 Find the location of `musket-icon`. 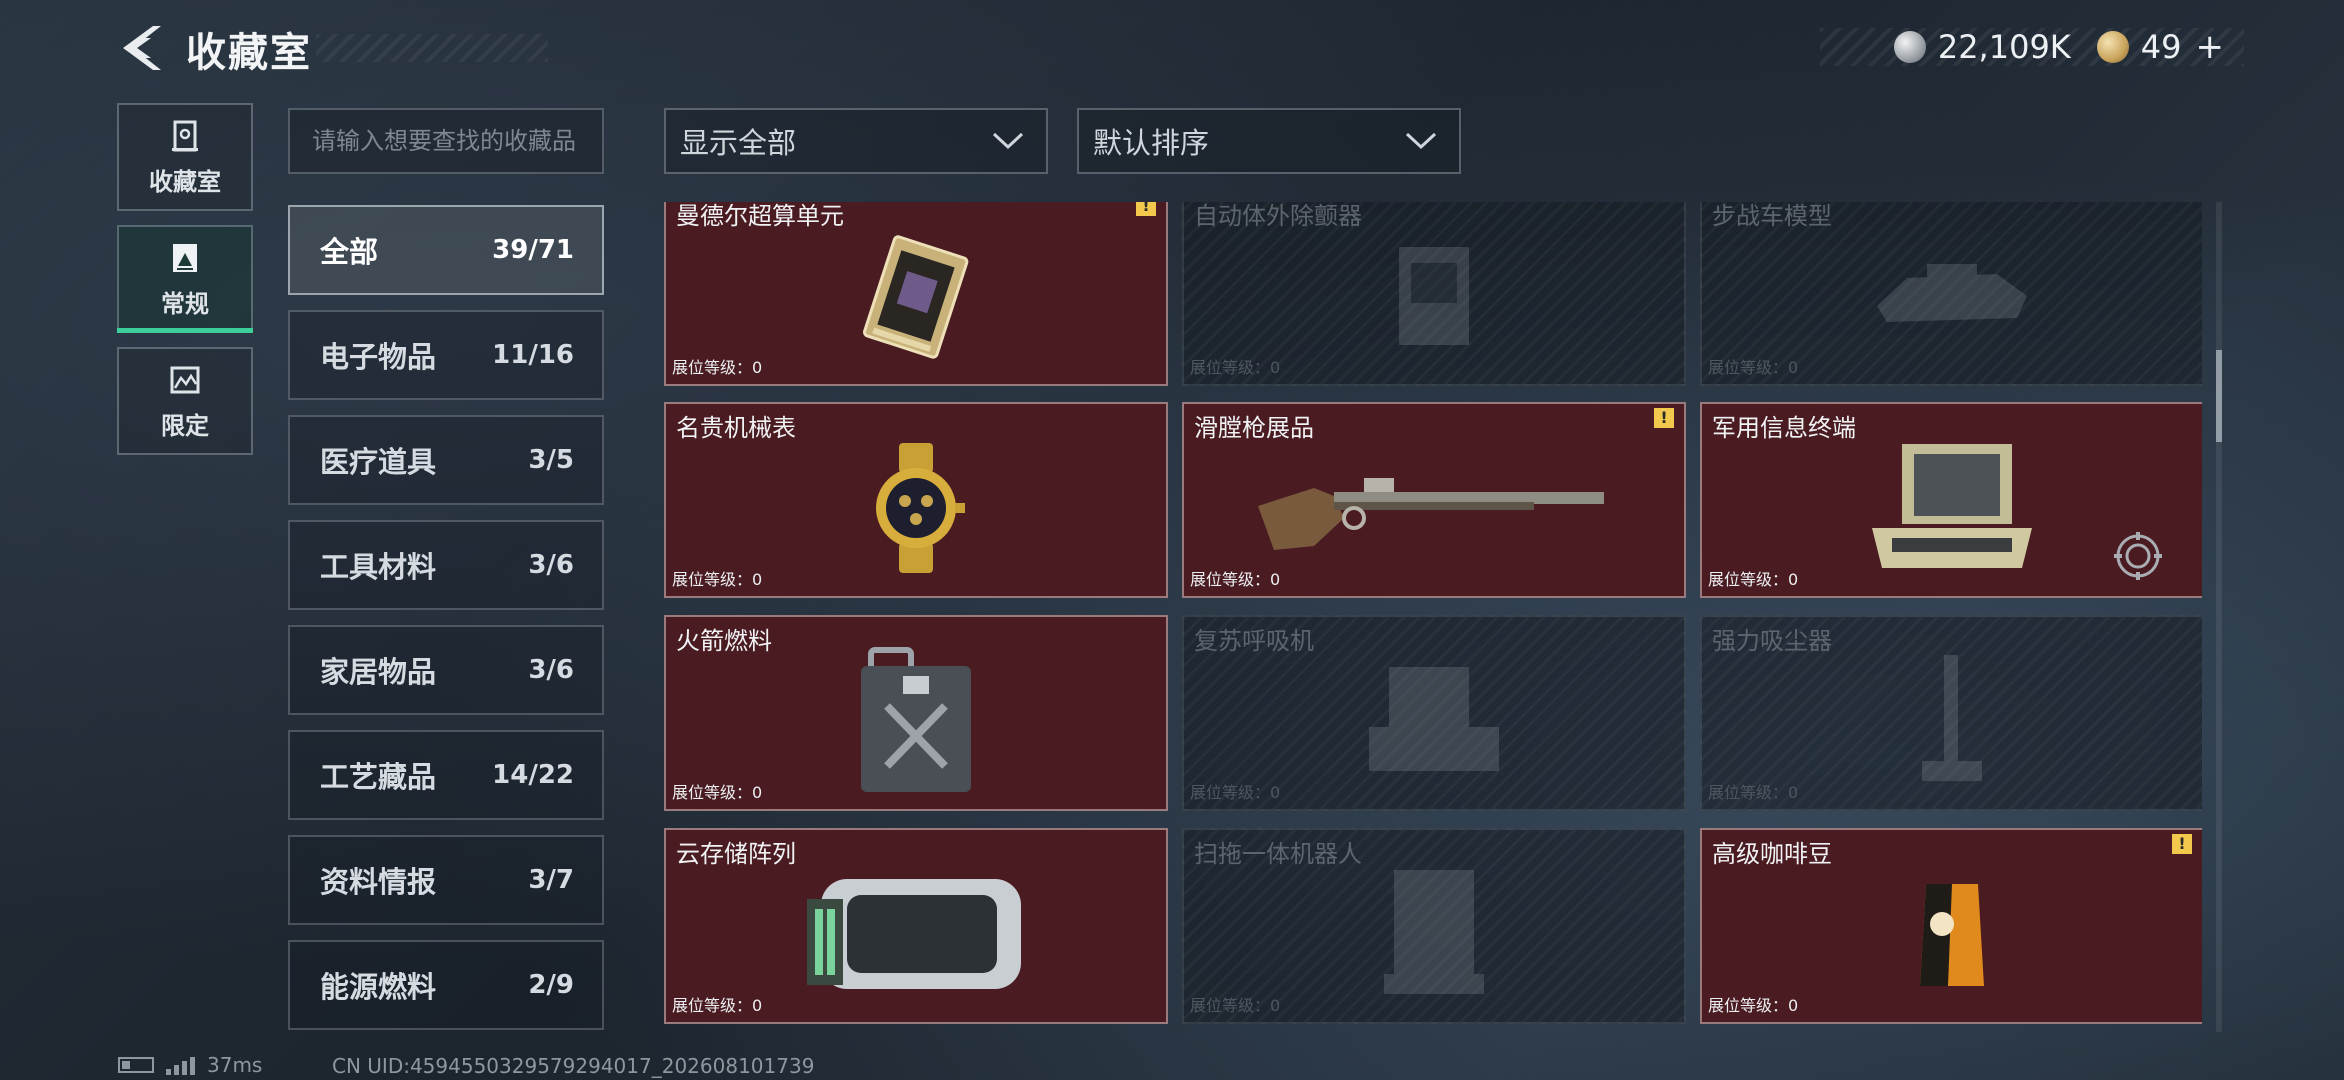

musket-icon is located at coordinates (1434, 510).